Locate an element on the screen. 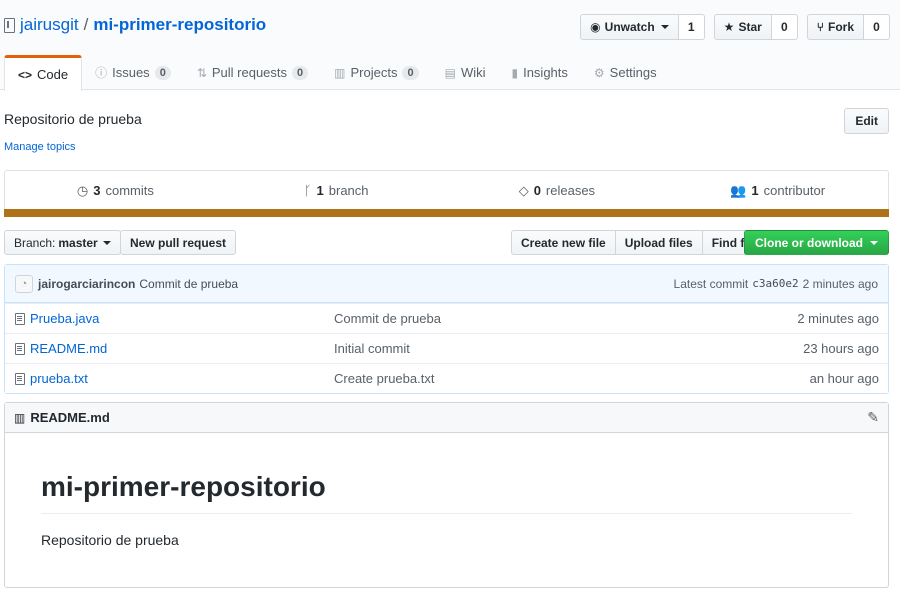 The image size is (900, 599). project-icon: ▥ is located at coordinates (340, 72).